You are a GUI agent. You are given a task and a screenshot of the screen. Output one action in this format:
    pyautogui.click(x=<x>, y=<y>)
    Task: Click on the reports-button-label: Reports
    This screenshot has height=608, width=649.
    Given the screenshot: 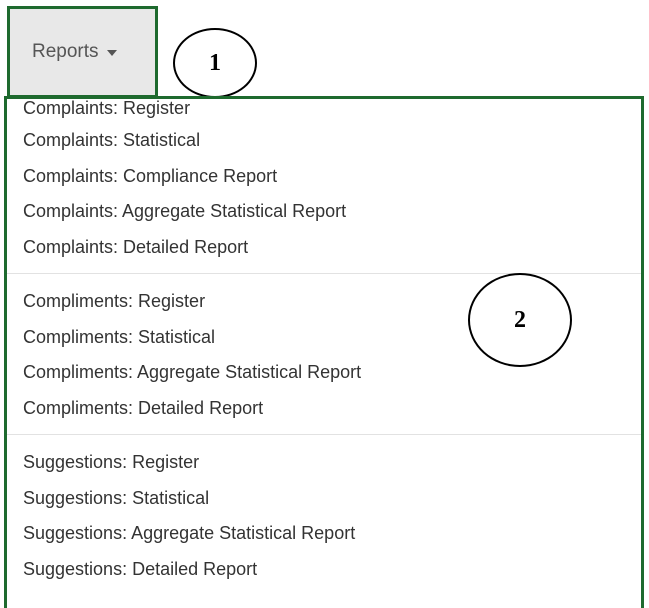 What is the action you would take?
    pyautogui.click(x=65, y=51)
    